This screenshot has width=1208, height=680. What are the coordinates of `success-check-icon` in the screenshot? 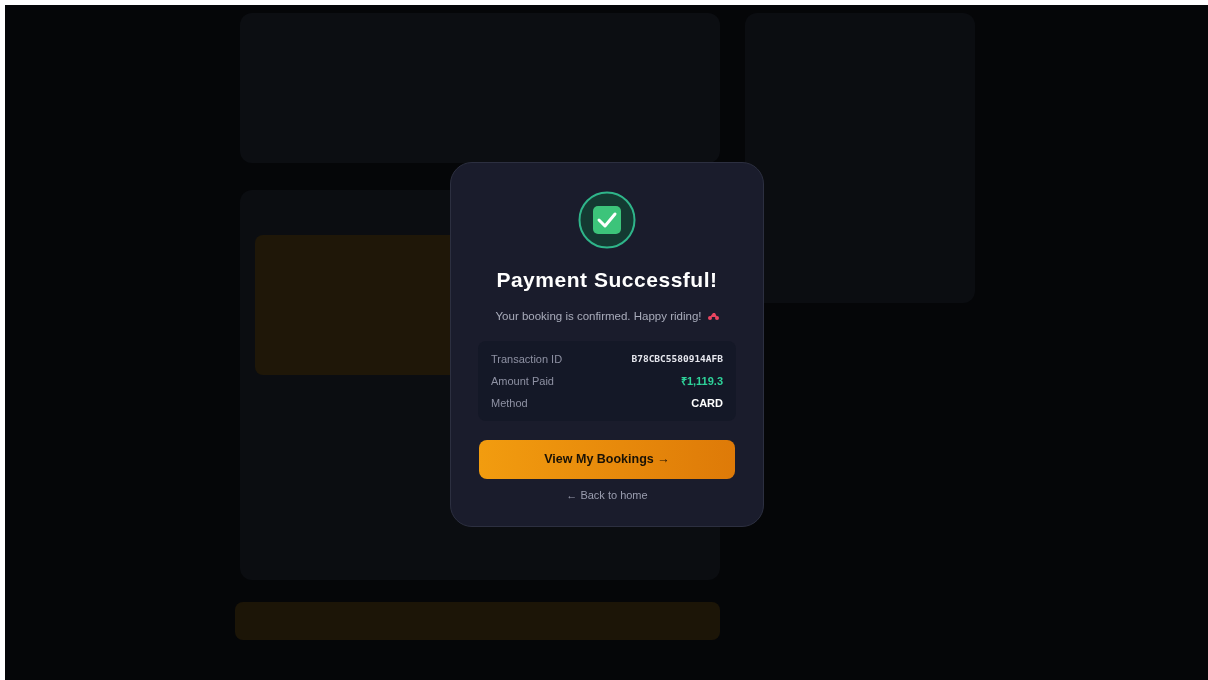 It's located at (607, 220).